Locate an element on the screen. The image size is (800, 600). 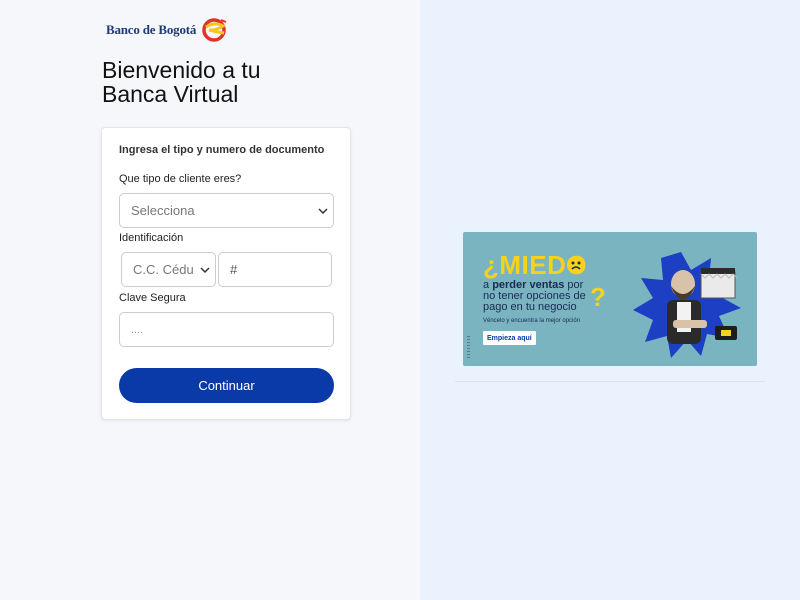
client-type-value: Selecciona is located at coordinates (163, 210).